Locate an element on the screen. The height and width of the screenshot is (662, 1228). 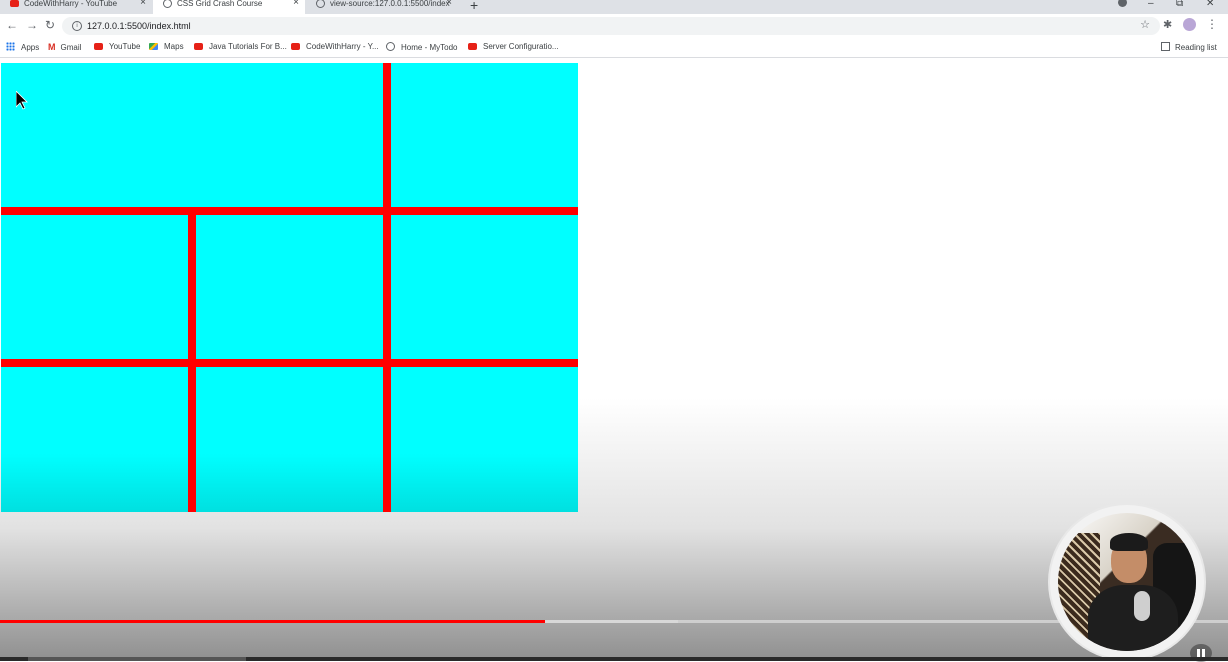
back-icon: ← is located at coordinates (12, 25).